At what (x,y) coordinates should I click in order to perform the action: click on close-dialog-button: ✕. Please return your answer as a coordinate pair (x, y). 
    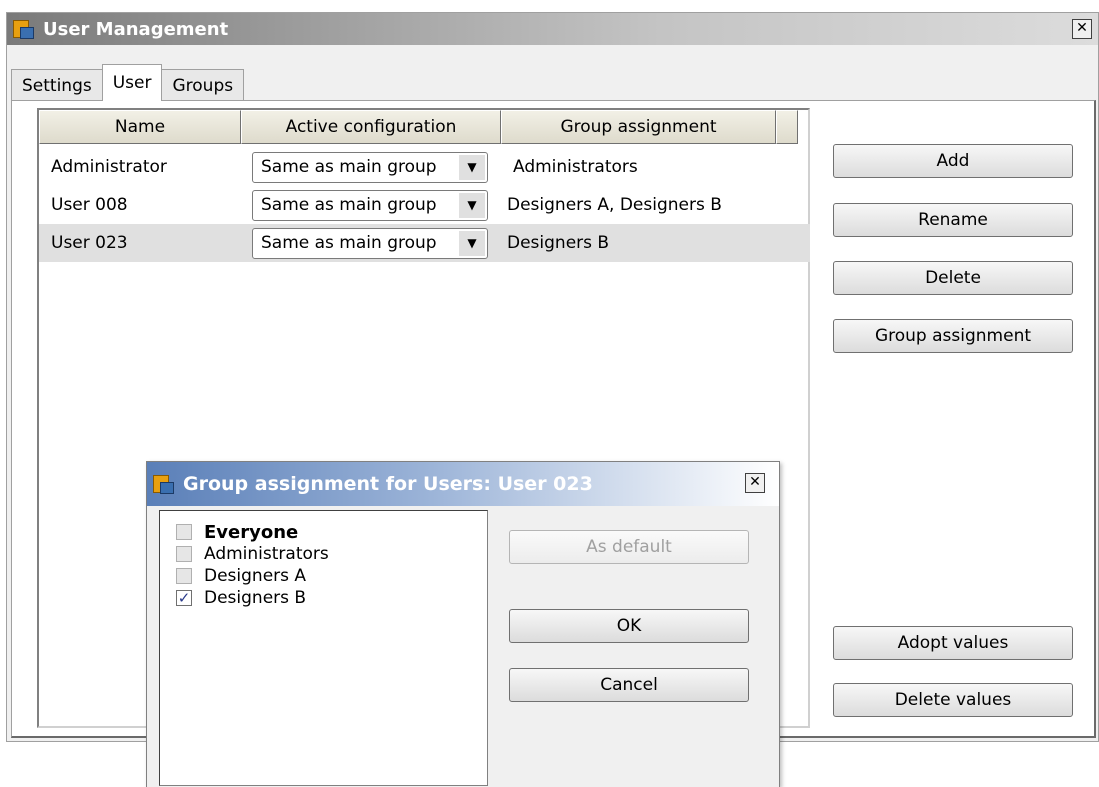
    Looking at the image, I should click on (755, 483).